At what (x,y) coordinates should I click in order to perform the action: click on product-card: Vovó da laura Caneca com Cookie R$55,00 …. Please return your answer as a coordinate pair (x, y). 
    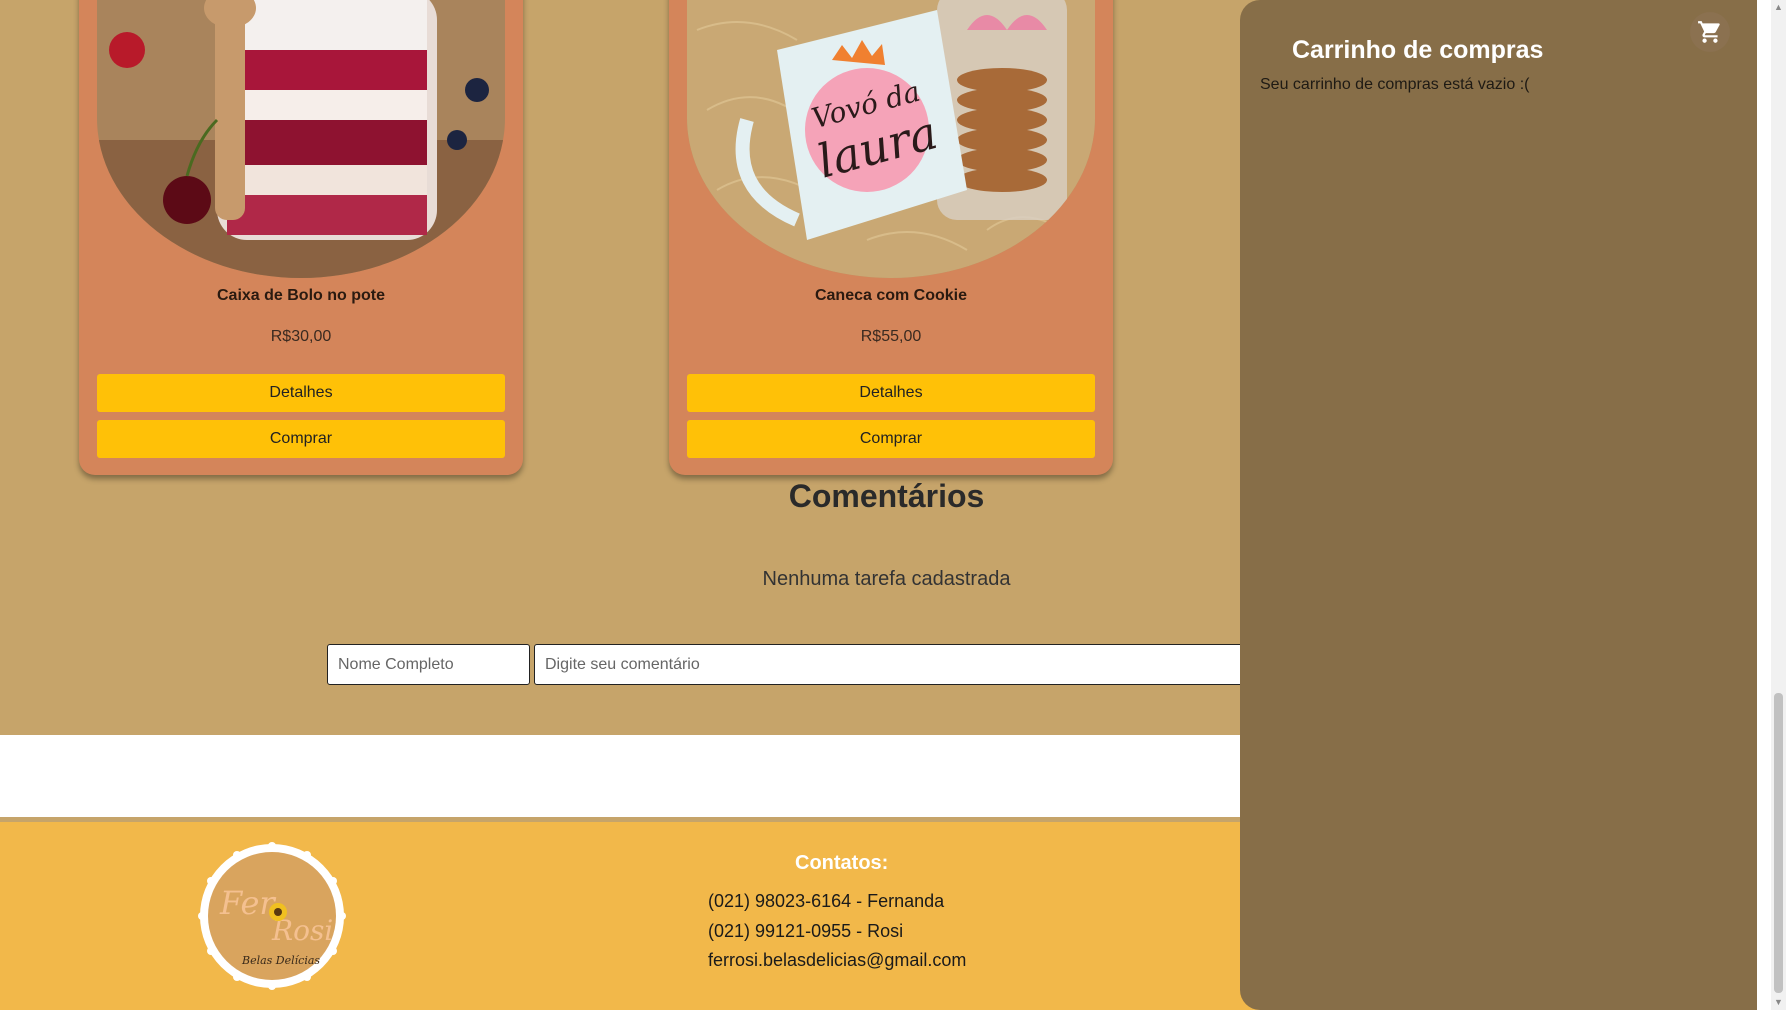
    Looking at the image, I should click on (891, 237).